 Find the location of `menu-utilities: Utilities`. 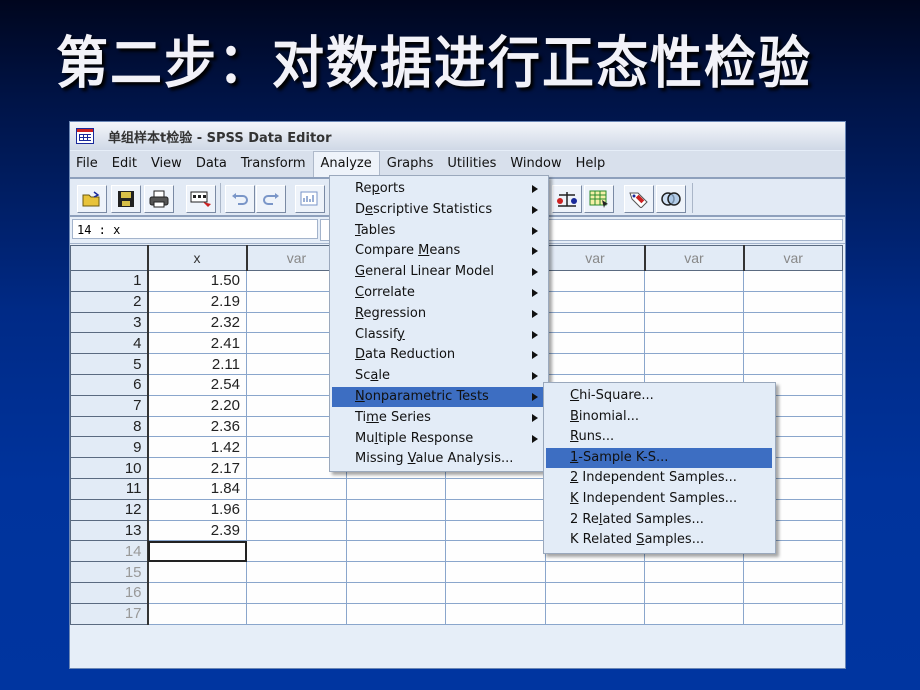

menu-utilities: Utilities is located at coordinates (471, 164).